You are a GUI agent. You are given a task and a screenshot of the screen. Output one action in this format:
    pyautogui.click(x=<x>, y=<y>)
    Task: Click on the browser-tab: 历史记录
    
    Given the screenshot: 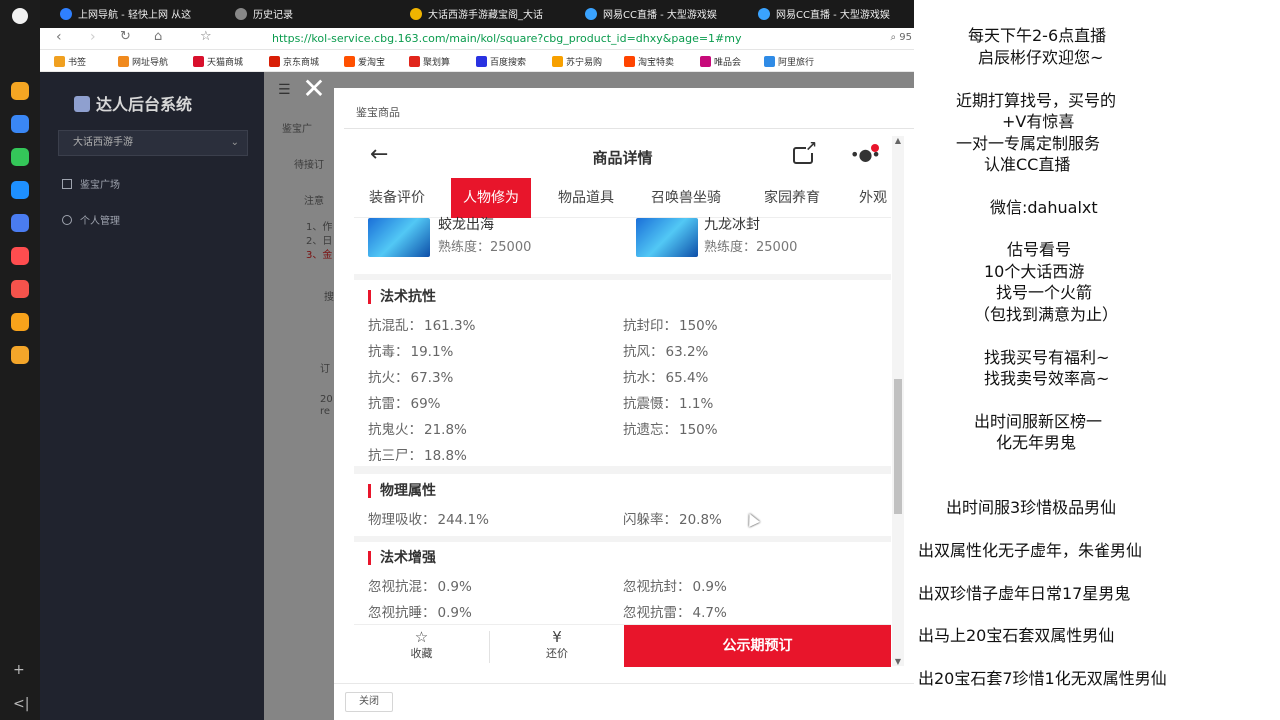 What is the action you would take?
    pyautogui.click(x=315, y=17)
    